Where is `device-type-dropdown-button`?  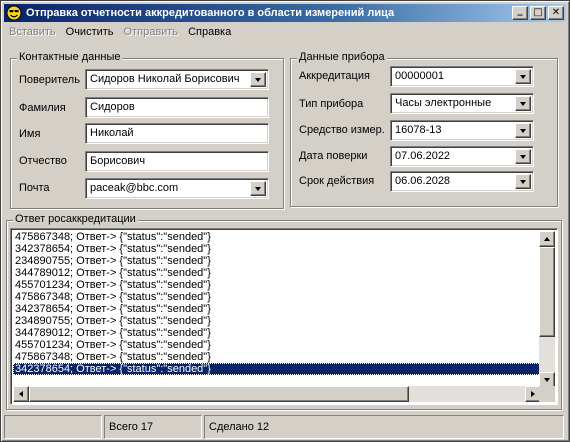
device-type-dropdown-button is located at coordinates (523, 103).